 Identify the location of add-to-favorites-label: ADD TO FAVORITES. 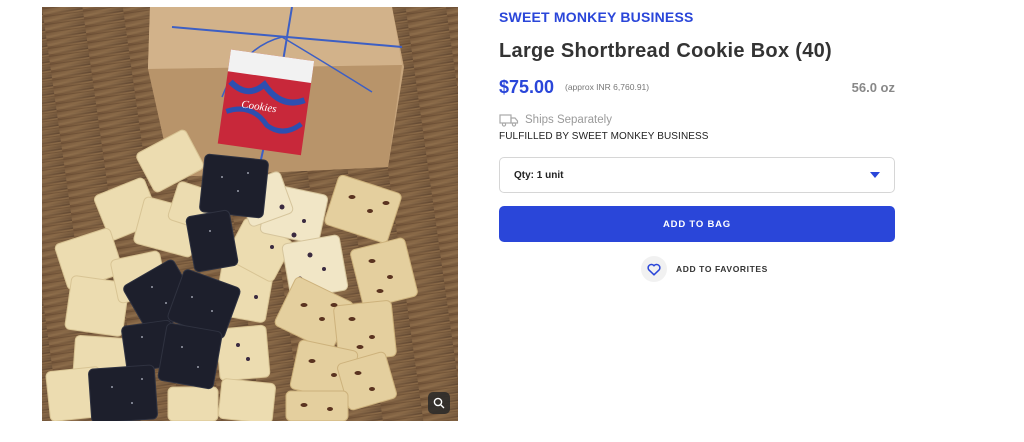
(722, 269).